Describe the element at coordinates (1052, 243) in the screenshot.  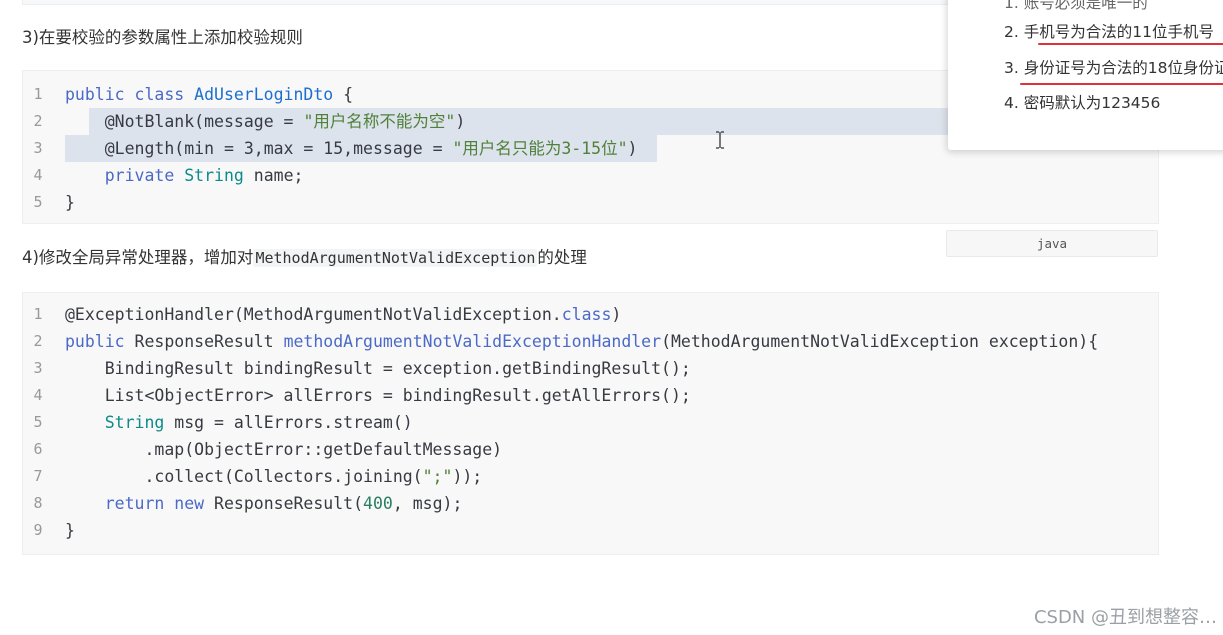
I see `code-language-label: java` at that location.